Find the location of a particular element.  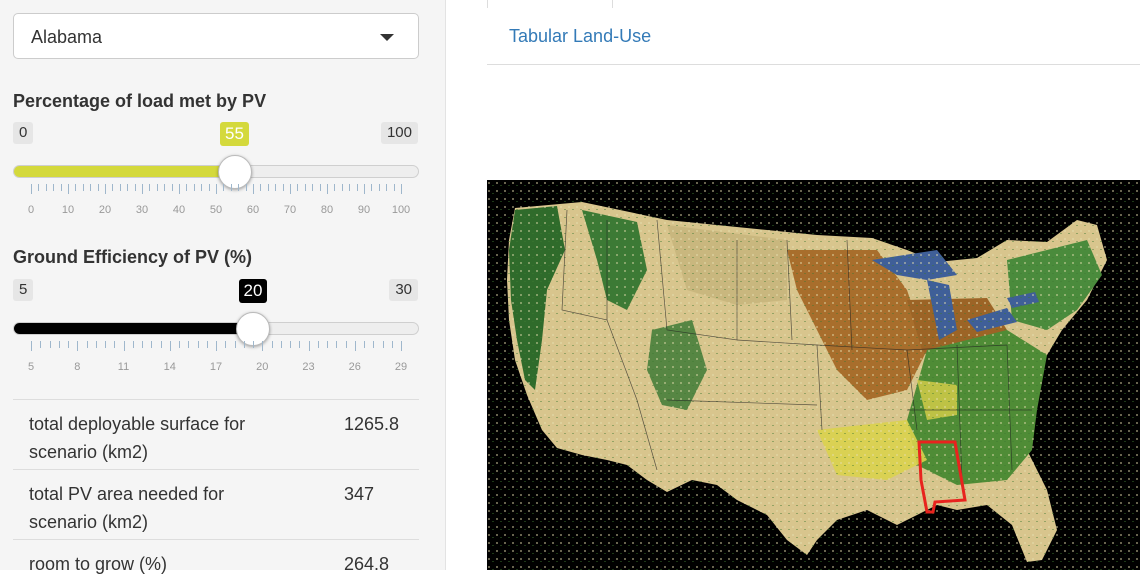

stat-value: 347 is located at coordinates (359, 494).